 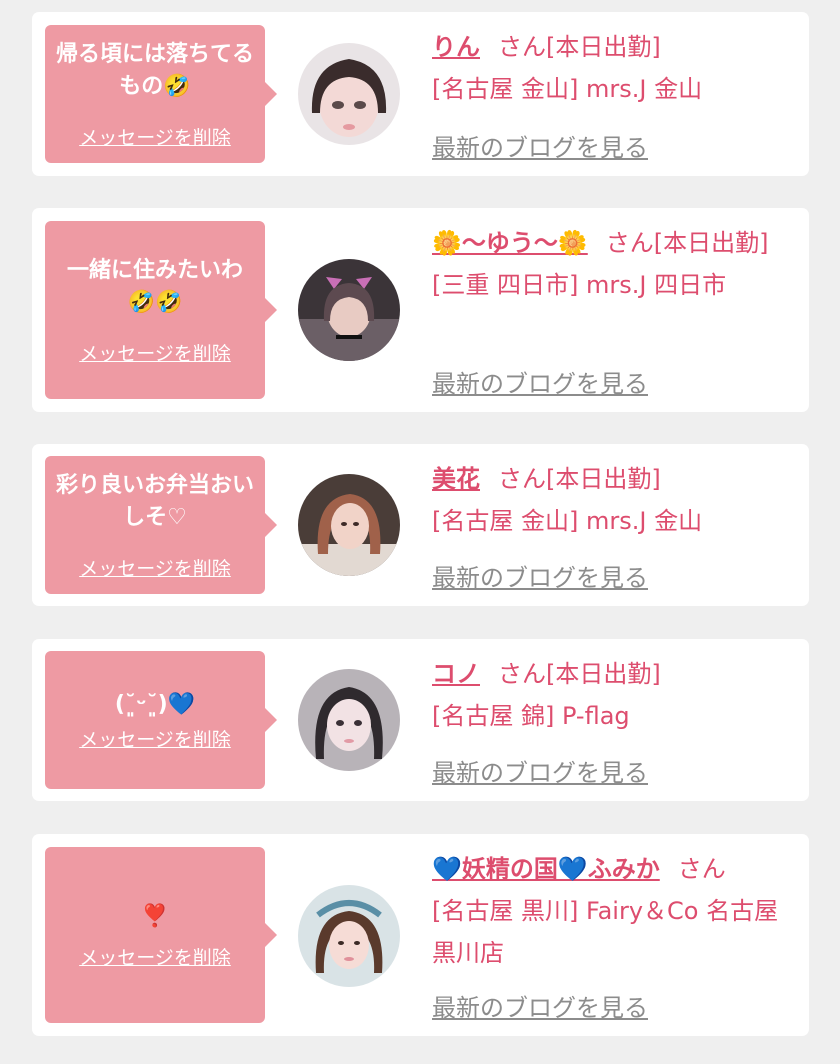 I want to click on message-bubble: 彩り良いお弁当おいしそ♡ メッセージを削除, so click(x=161, y=525).